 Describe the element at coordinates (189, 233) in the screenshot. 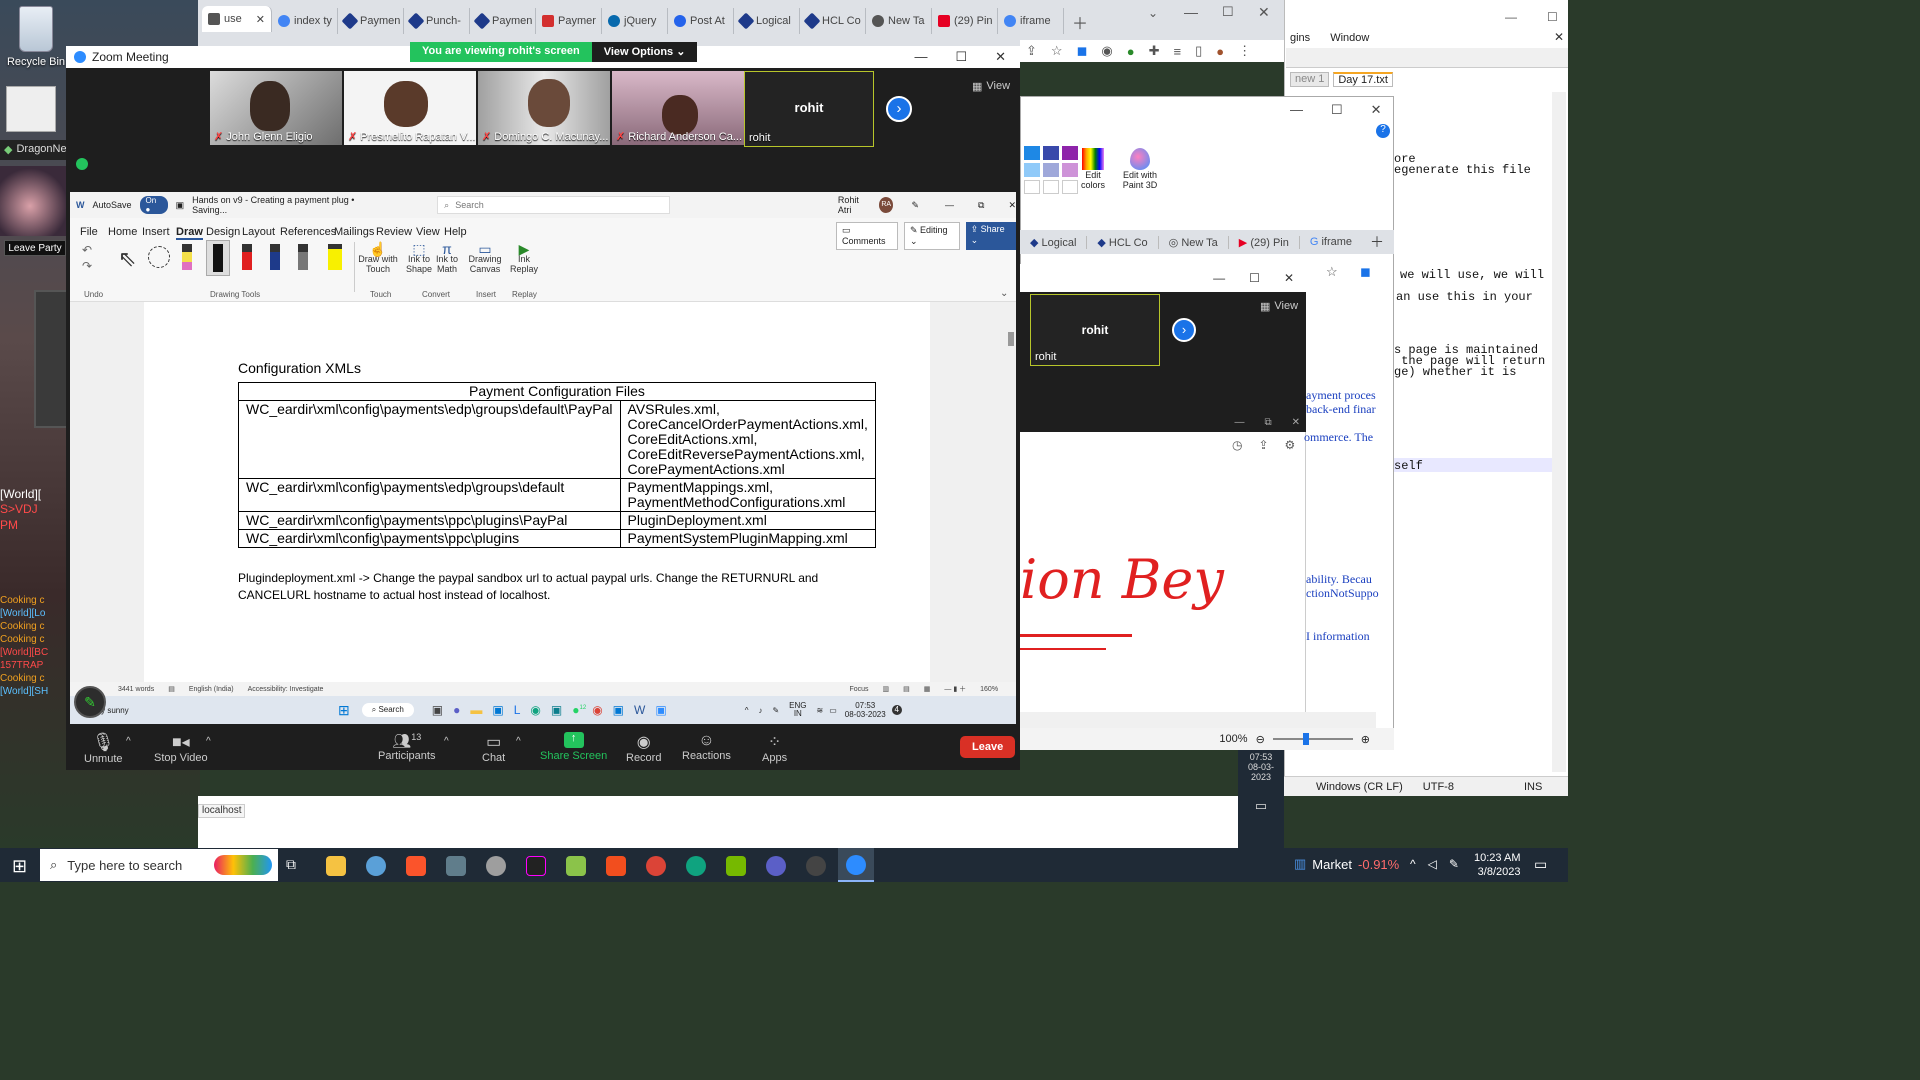

I see `tab-draw: Draw` at that location.